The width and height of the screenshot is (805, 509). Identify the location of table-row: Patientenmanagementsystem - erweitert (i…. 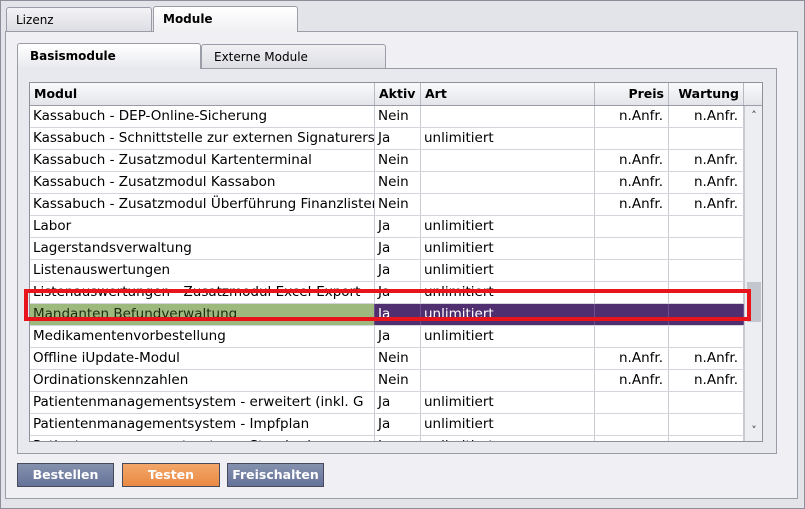
(387, 403).